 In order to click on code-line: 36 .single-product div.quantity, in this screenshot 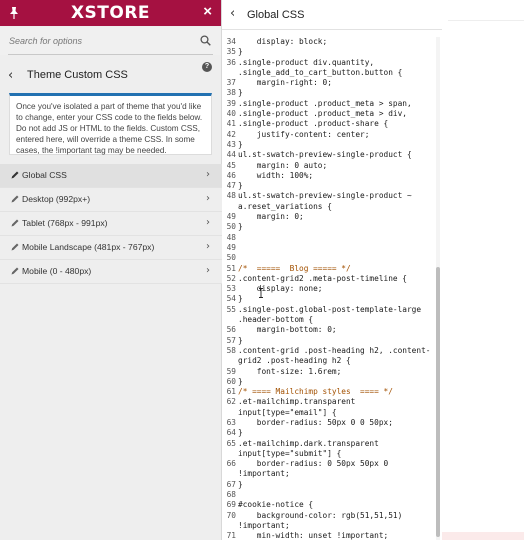, I will do `click(329, 63)`.